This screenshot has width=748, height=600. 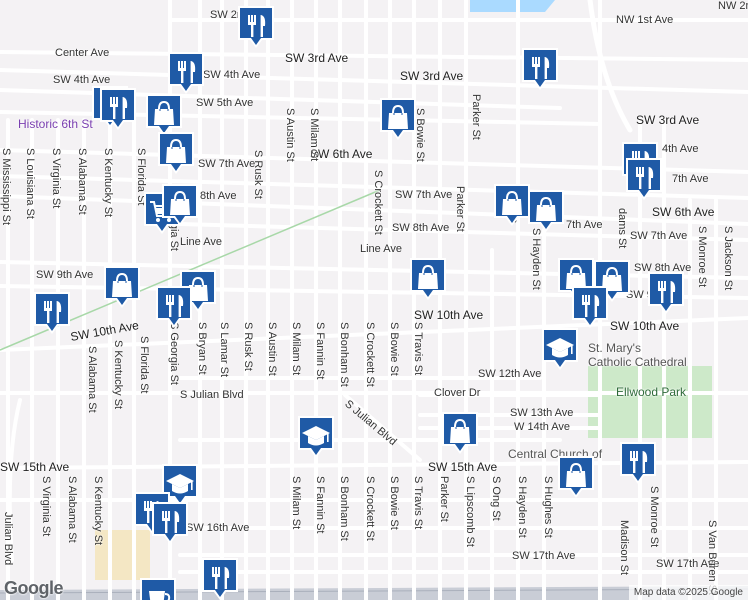 What do you see at coordinates (614, 348) in the screenshot?
I see `place-label-cathedral: St. Mary's` at bounding box center [614, 348].